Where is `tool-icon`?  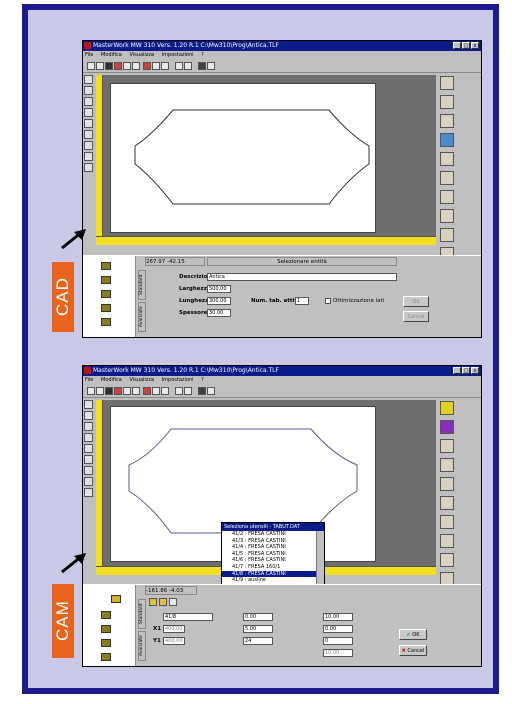 tool-icon is located at coordinates (447, 408).